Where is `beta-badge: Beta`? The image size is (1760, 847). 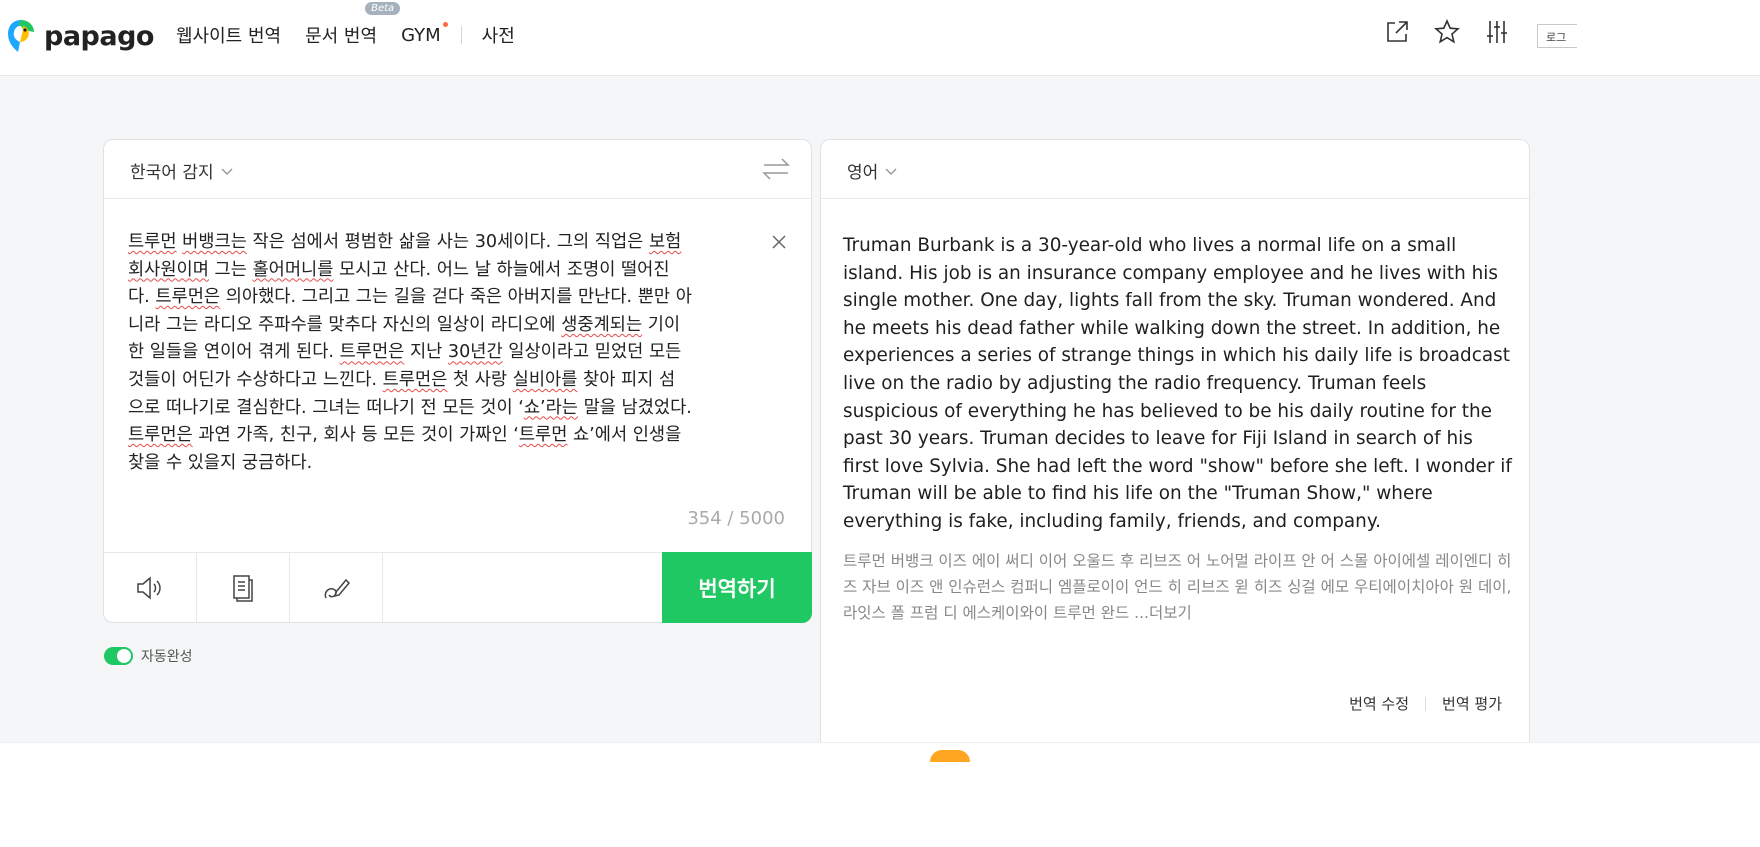 beta-badge: Beta is located at coordinates (383, 8).